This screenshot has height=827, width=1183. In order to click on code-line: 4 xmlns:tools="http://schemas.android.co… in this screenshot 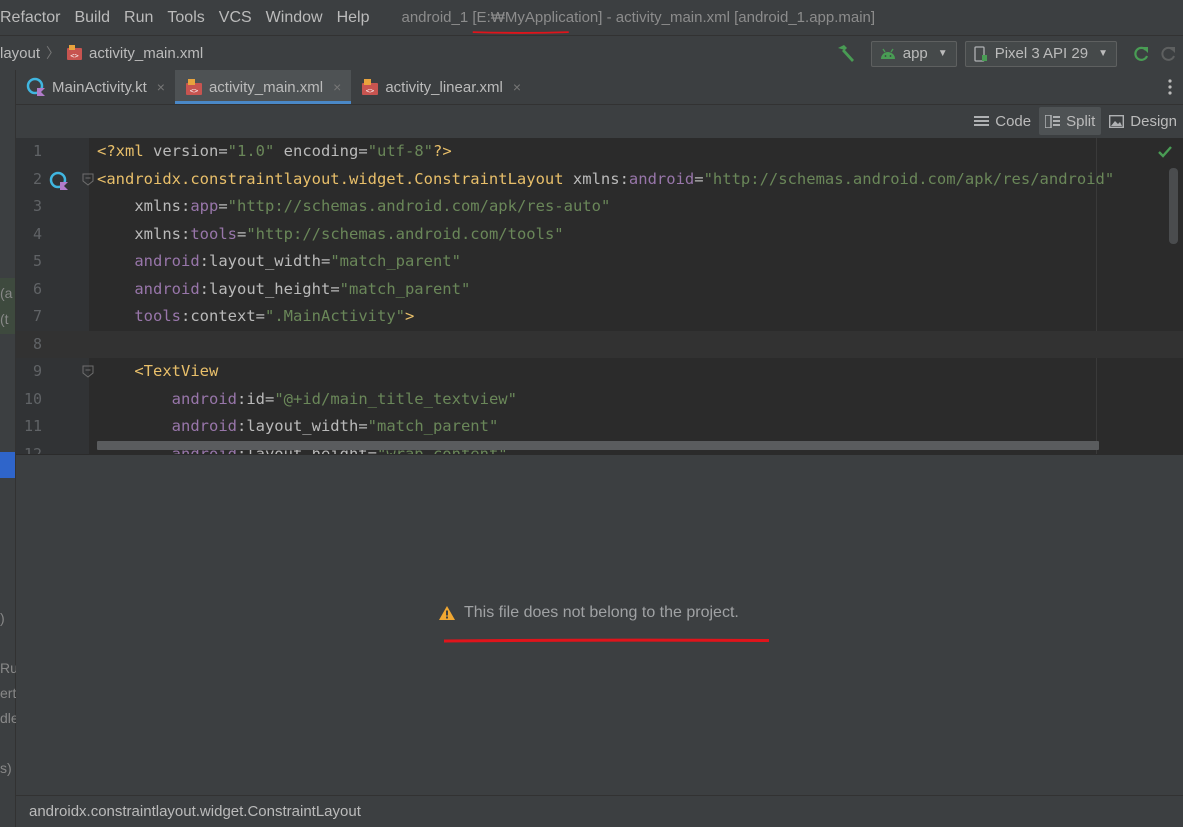, I will do `click(599, 235)`.